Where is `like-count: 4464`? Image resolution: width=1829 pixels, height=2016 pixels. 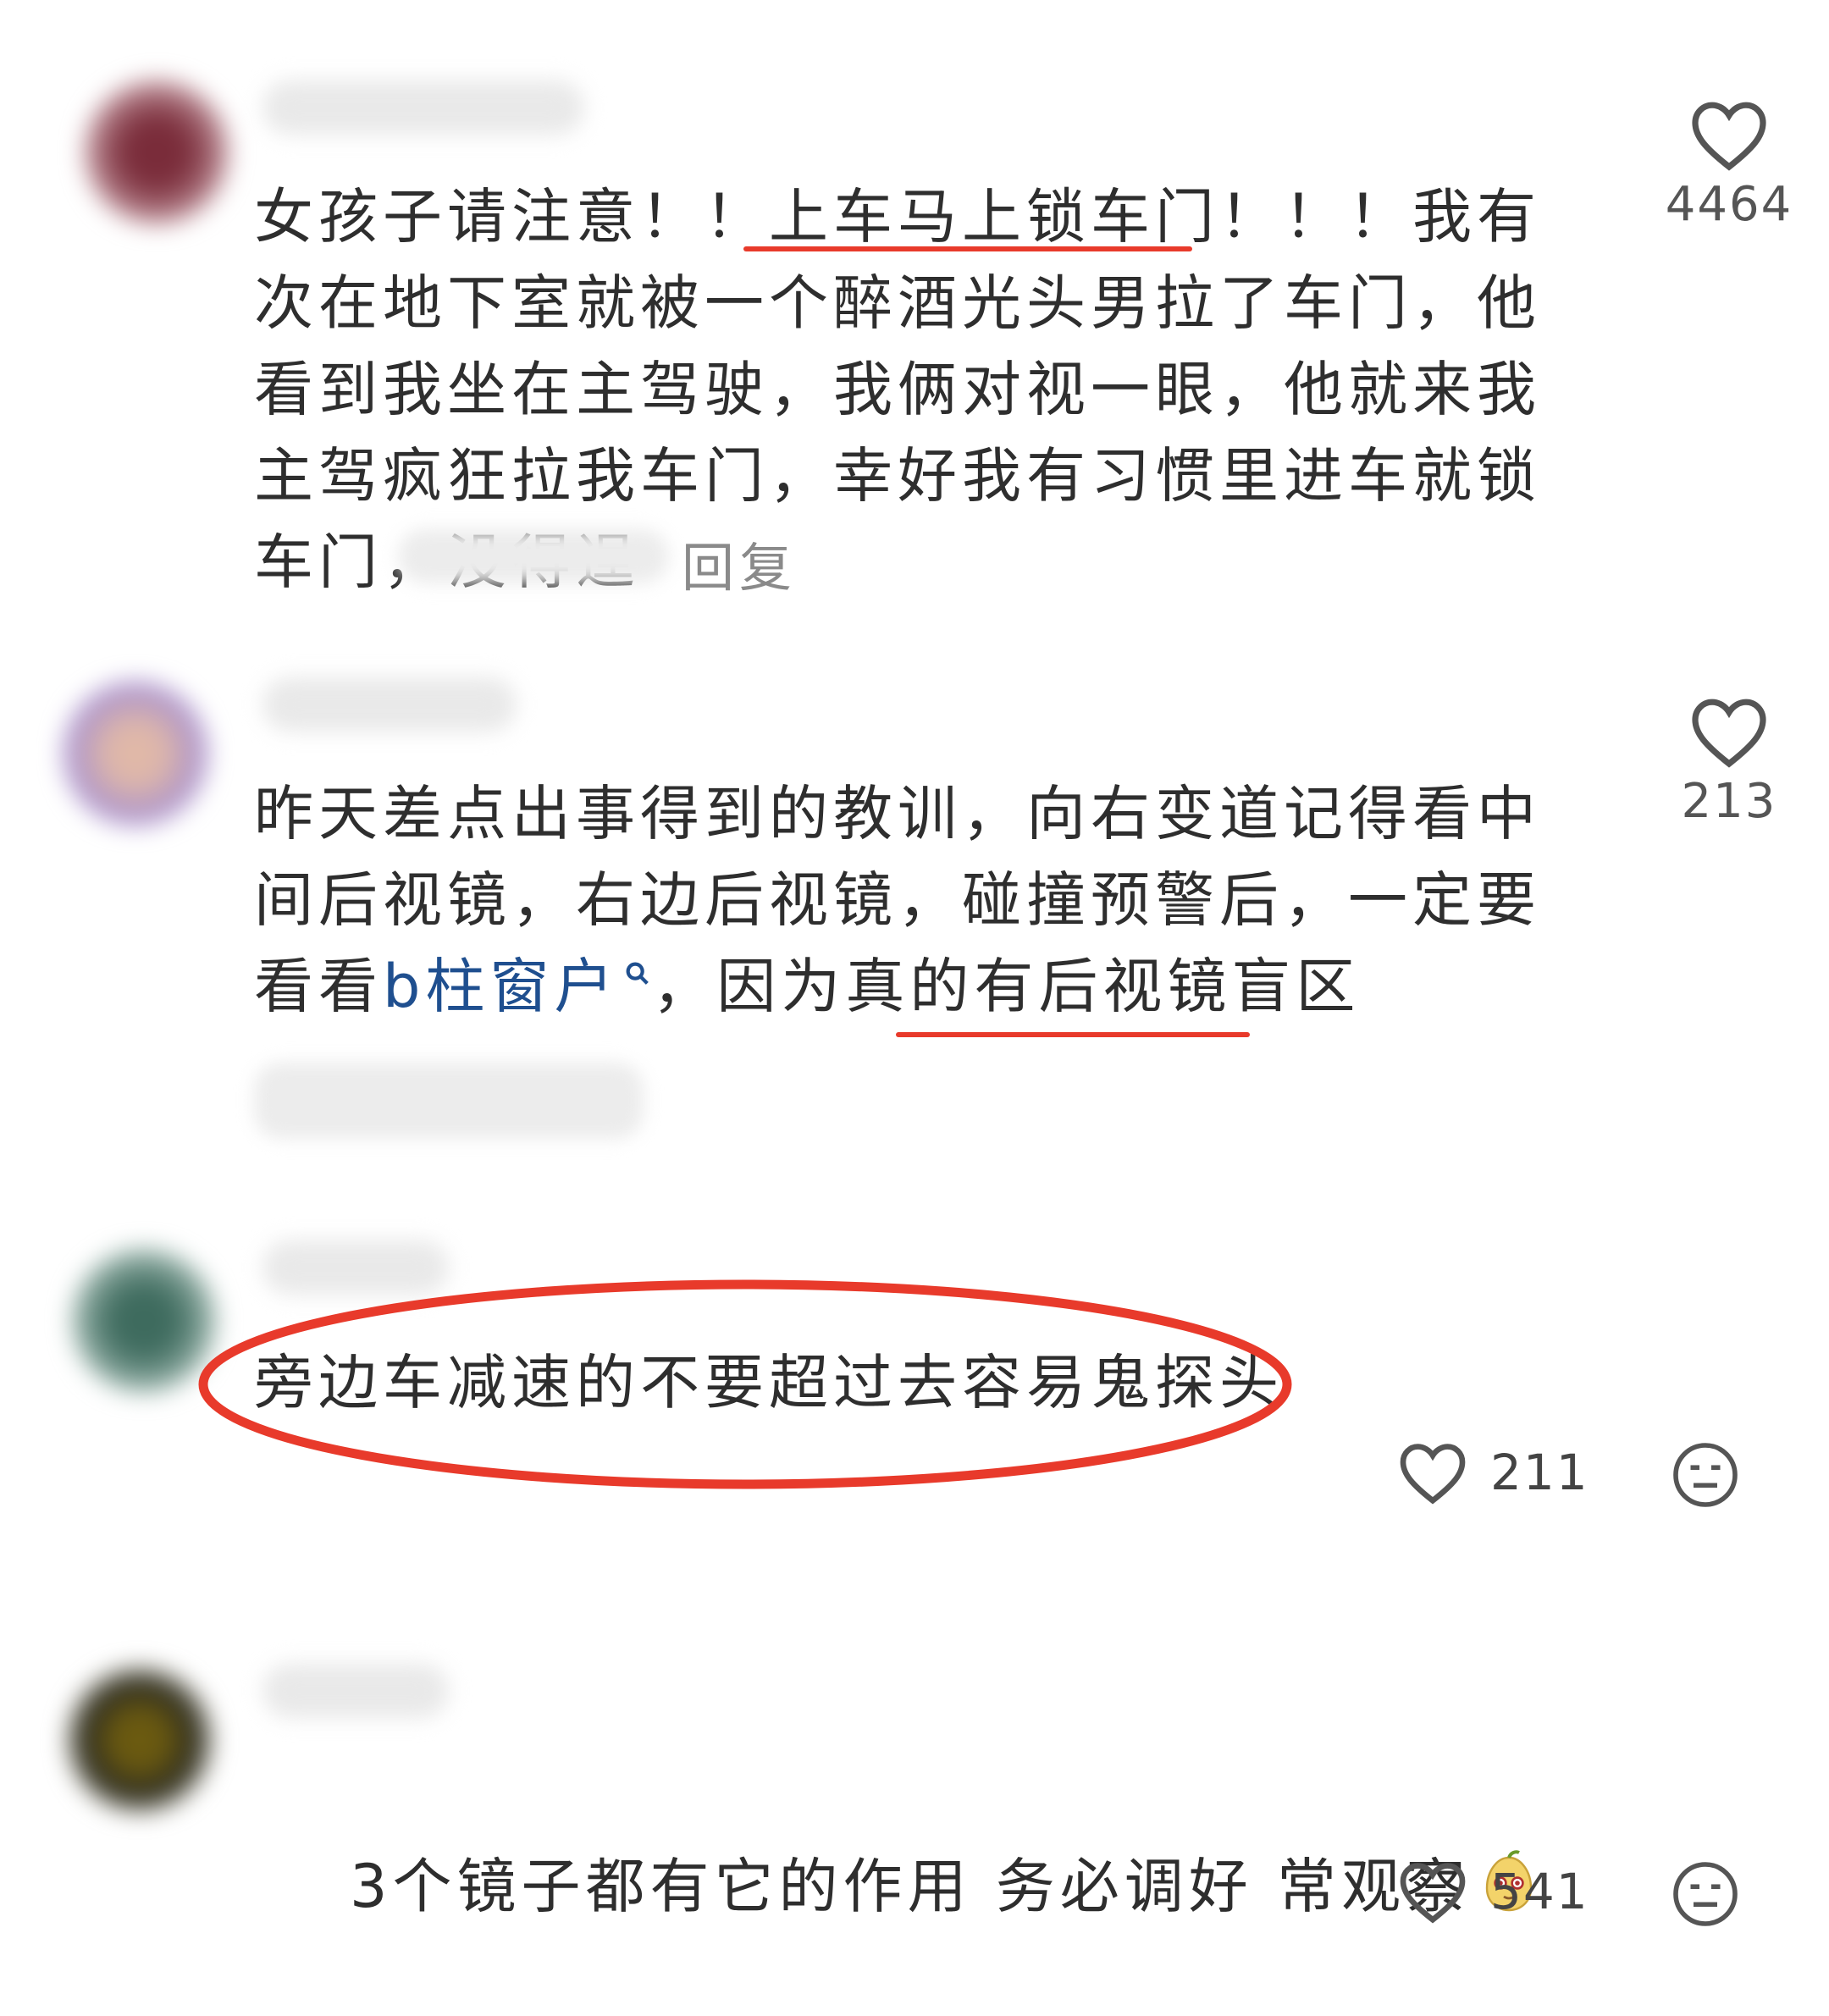 like-count: 4464 is located at coordinates (1729, 204).